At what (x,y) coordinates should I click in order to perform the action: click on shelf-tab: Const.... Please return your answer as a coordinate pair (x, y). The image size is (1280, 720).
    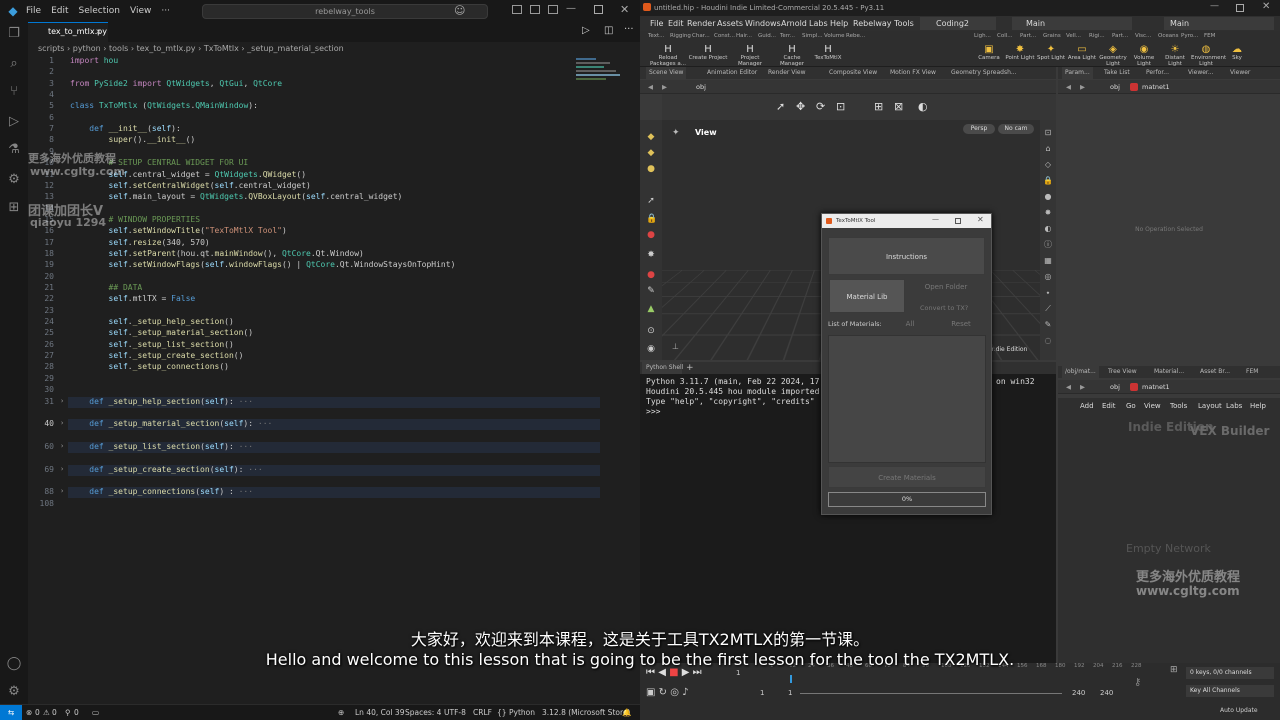
    Looking at the image, I should click on (724, 36).